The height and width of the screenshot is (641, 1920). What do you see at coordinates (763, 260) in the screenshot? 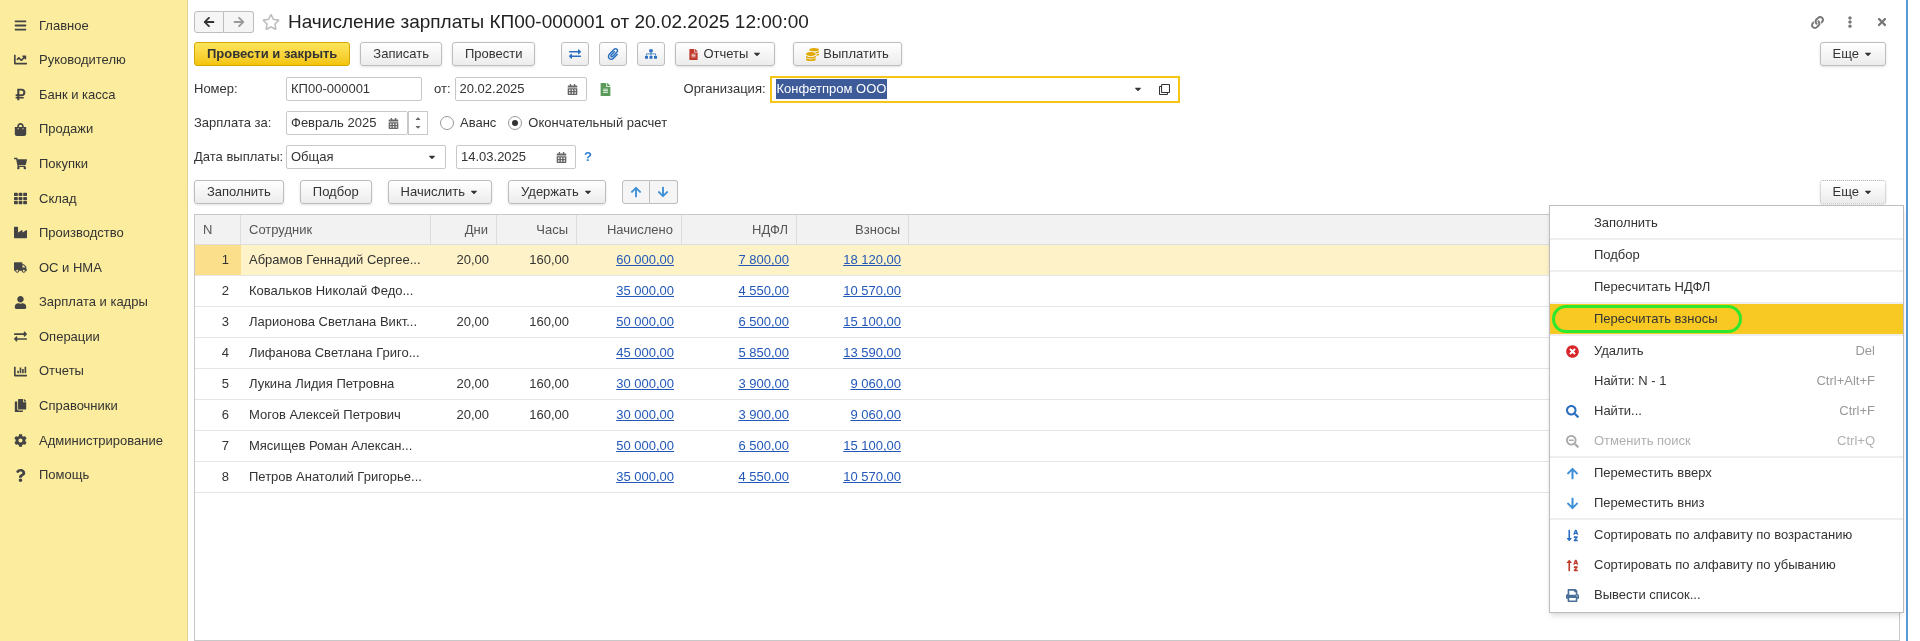
I see `amount-link: 7 800,00` at bounding box center [763, 260].